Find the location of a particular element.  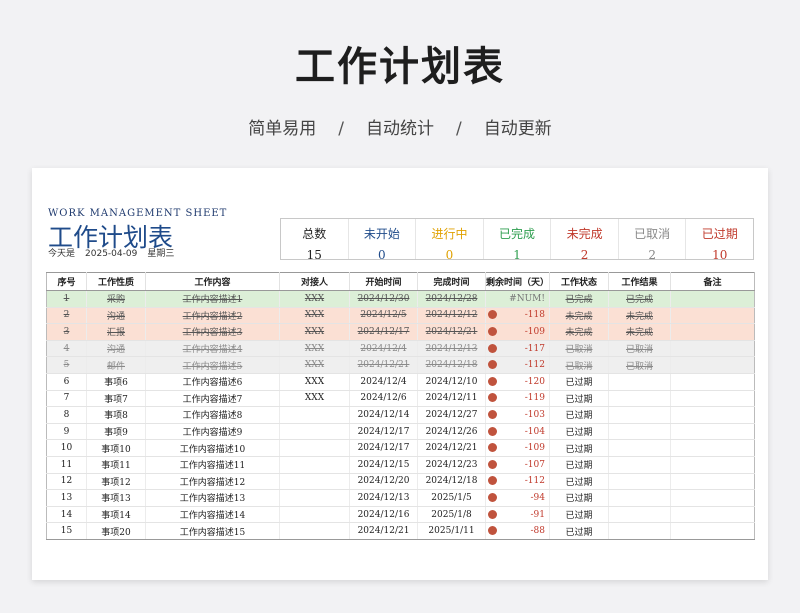

cell-start: 2024/12/15 is located at coordinates (383, 465).